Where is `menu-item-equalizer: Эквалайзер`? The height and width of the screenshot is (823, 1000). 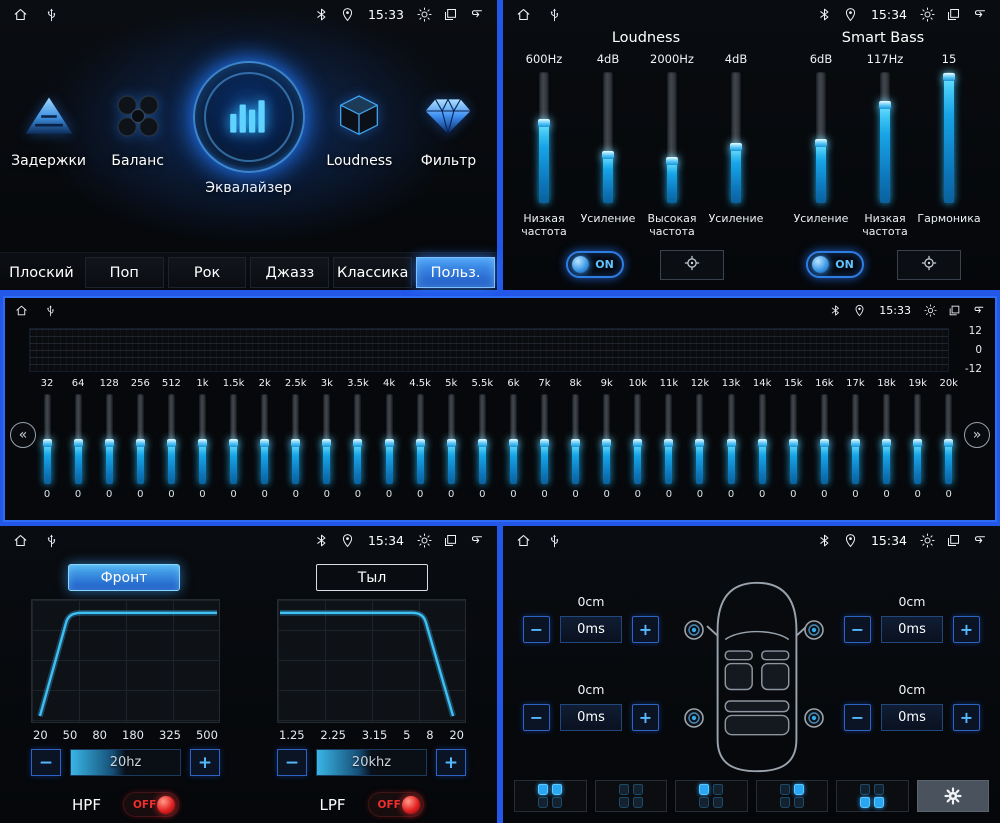 menu-item-equalizer: Эквалайзер is located at coordinates (248, 128).